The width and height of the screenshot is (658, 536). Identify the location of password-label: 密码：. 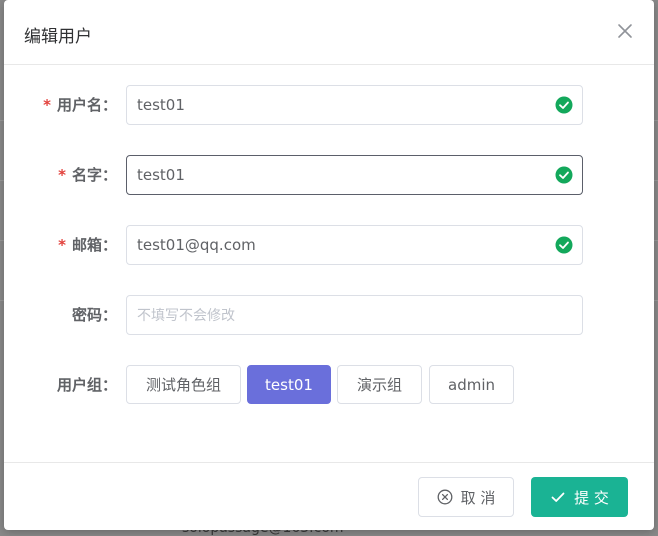
(94, 315).